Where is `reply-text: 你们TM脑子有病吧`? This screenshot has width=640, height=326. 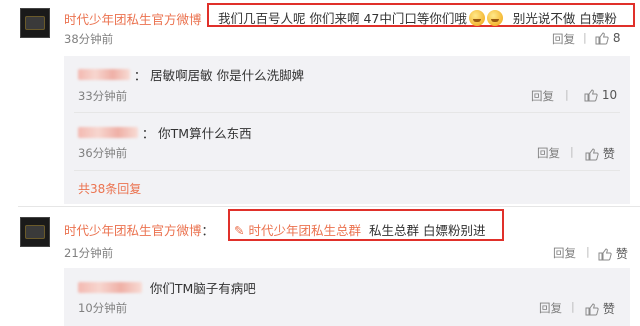
reply-text: 你们TM脑子有病吧 is located at coordinates (202, 288).